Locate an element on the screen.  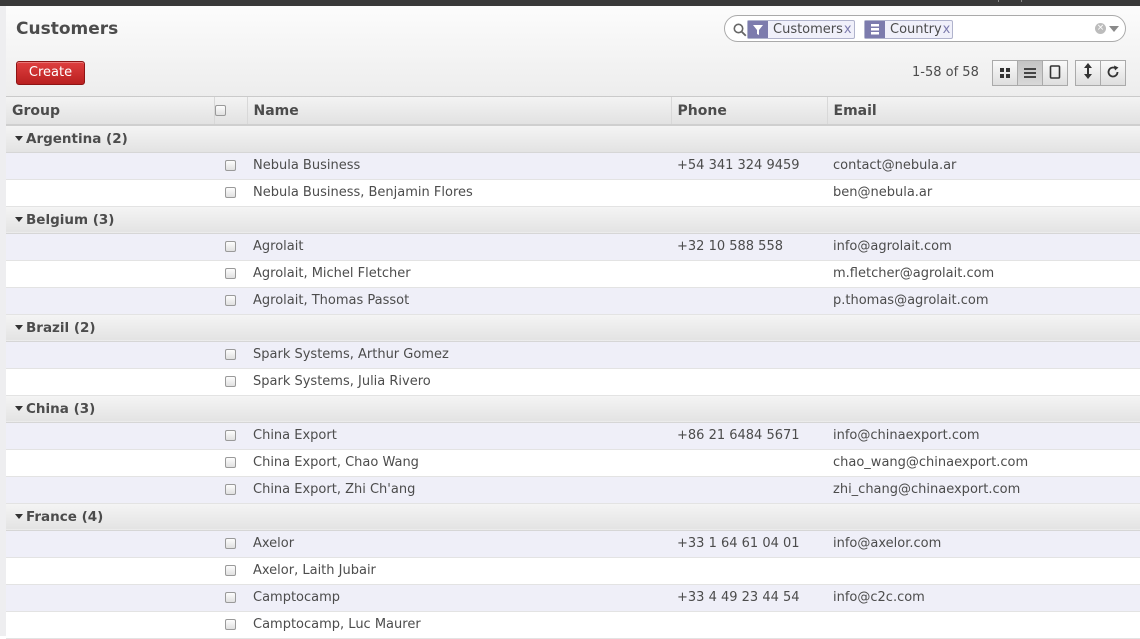
name-cell: Axelor, Laith Jubair is located at coordinates (459, 571).